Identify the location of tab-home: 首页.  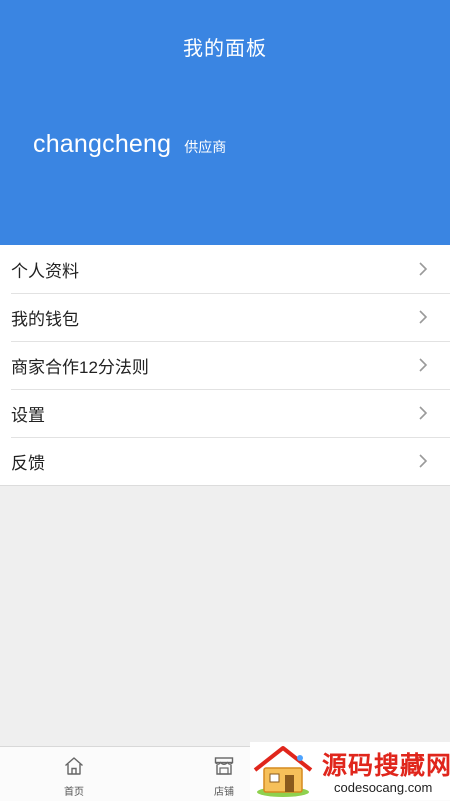
(74, 776).